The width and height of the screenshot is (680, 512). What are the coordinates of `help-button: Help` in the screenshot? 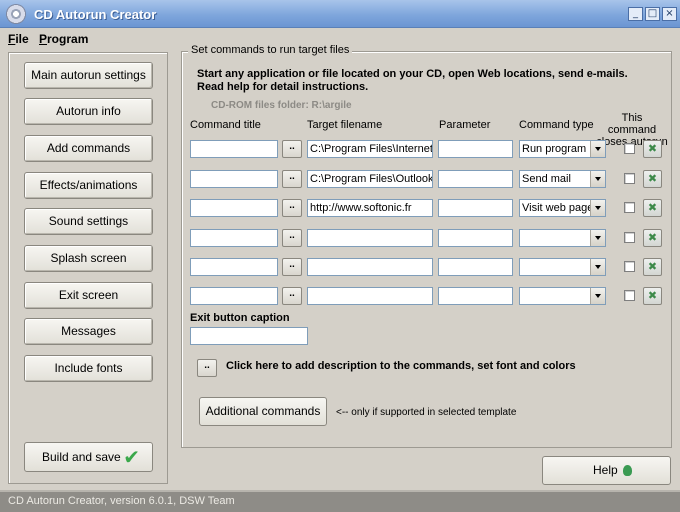 It's located at (606, 470).